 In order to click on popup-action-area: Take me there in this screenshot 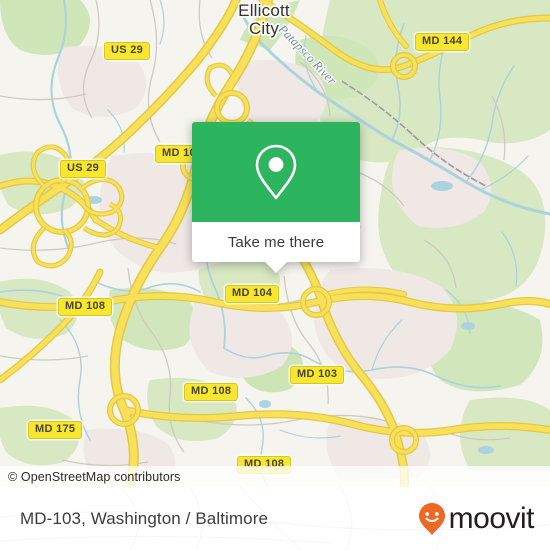, I will do `click(276, 247)`.